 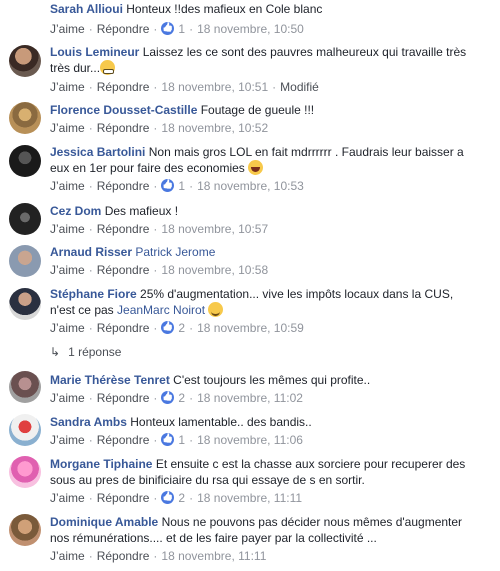 What do you see at coordinates (108, 67) in the screenshot?
I see `grimacing-emoji-icon` at bounding box center [108, 67].